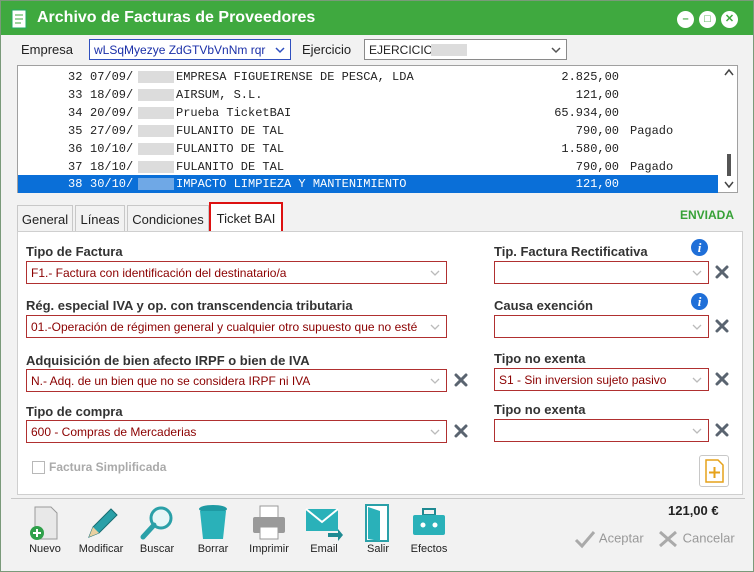  What do you see at coordinates (180, 50) in the screenshot?
I see `empresa-value: wLSqMyezye ZdGTVbVnNm rqr` at bounding box center [180, 50].